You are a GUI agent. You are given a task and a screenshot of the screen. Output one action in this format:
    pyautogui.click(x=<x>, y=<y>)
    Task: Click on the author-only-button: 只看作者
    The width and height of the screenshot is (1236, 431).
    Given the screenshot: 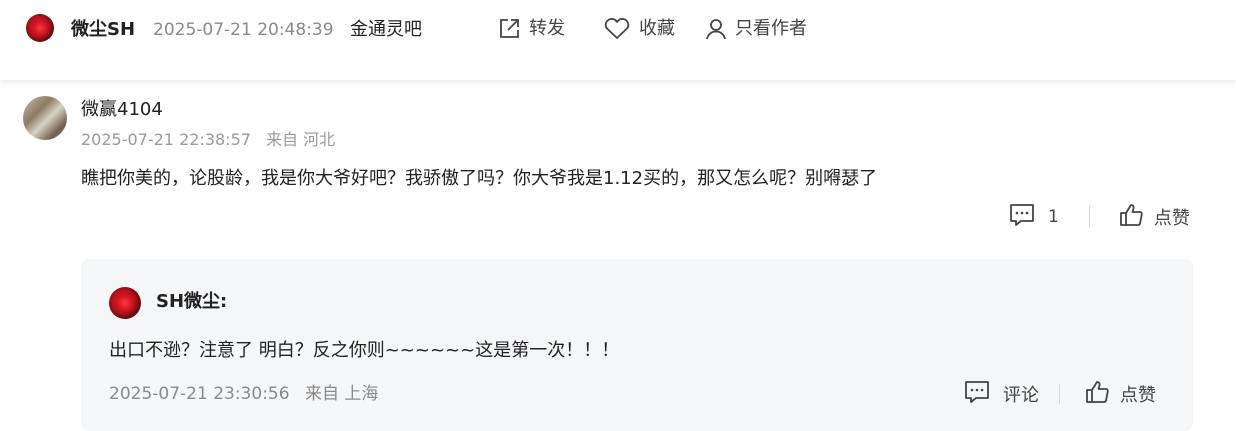 What is the action you would take?
    pyautogui.click(x=756, y=29)
    